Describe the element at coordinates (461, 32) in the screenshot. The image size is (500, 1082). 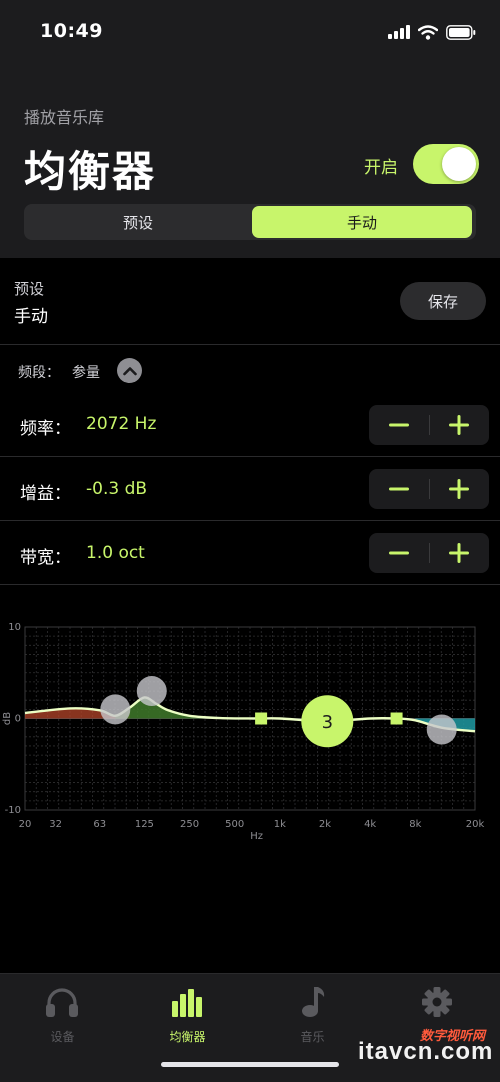
I see `battery-icon` at that location.